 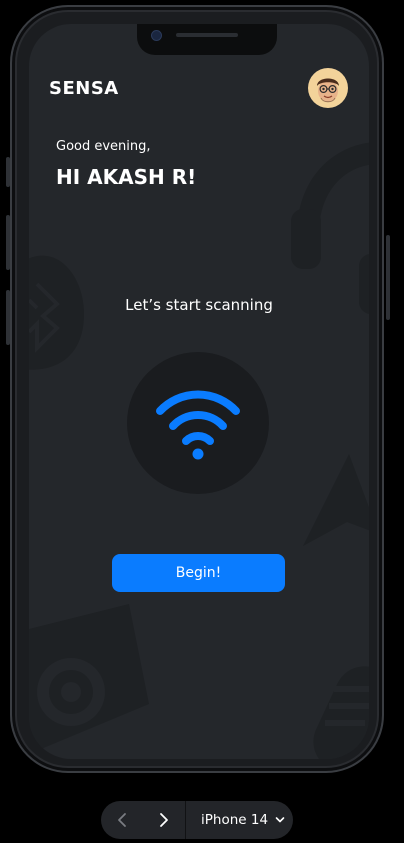 What do you see at coordinates (388, 277) in the screenshot?
I see `power-button` at bounding box center [388, 277].